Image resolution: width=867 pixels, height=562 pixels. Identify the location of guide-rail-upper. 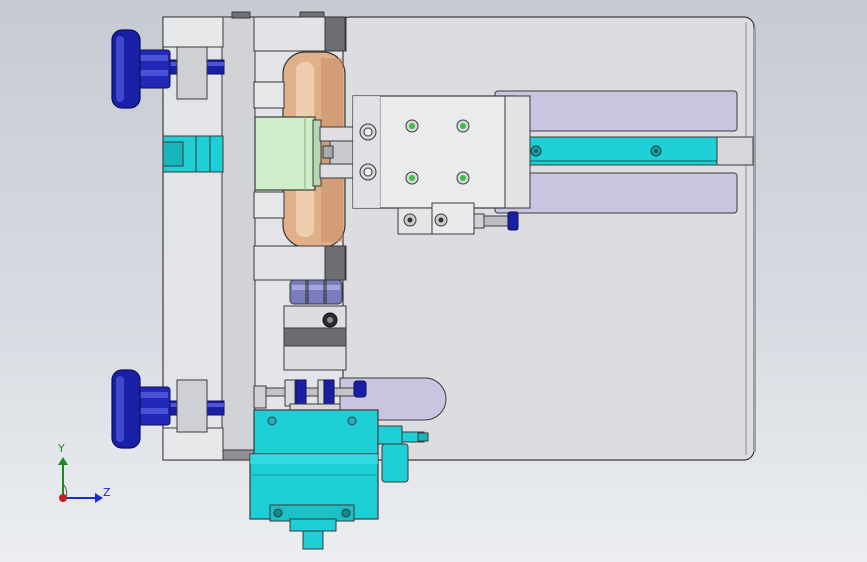
(616, 111).